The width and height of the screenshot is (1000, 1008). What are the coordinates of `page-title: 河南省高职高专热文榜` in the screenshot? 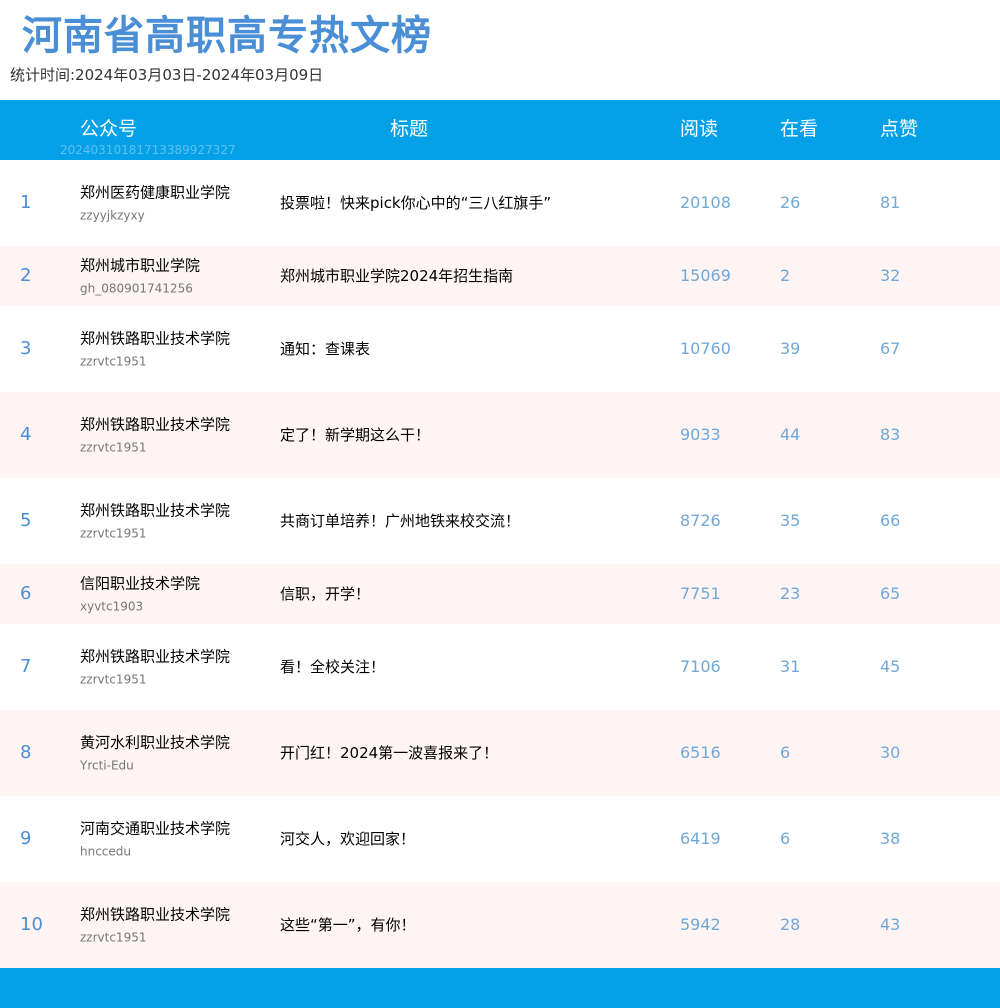 It's located at (227, 36).